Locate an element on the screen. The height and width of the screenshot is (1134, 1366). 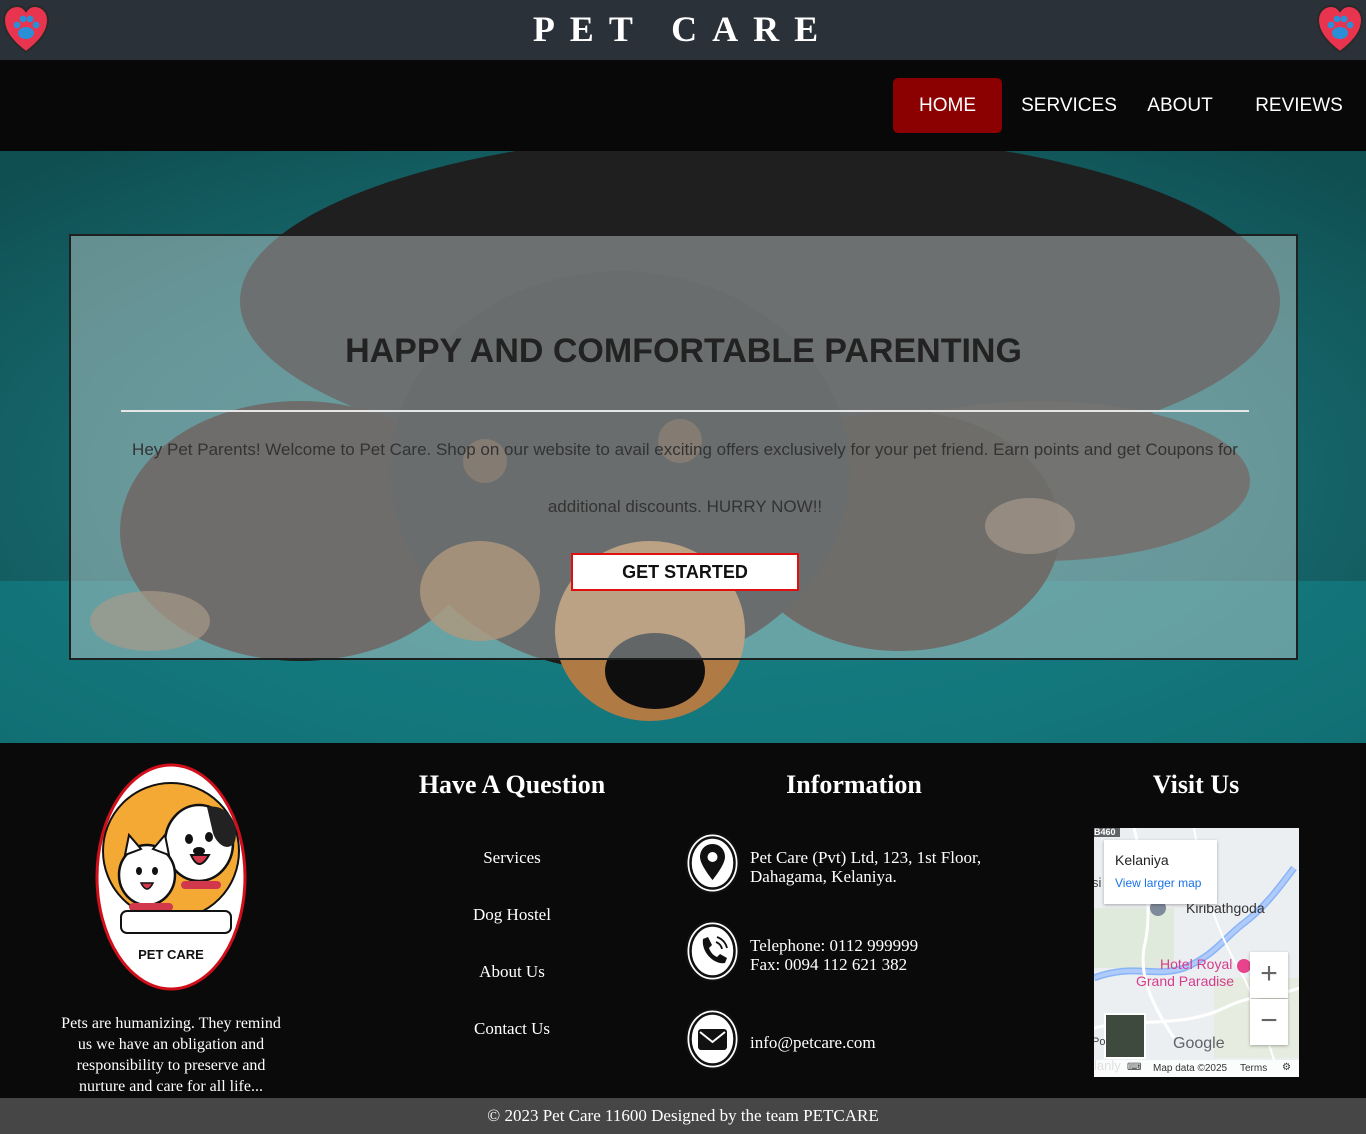
keyboard-icon: ⌨ is located at coordinates (1134, 1067).